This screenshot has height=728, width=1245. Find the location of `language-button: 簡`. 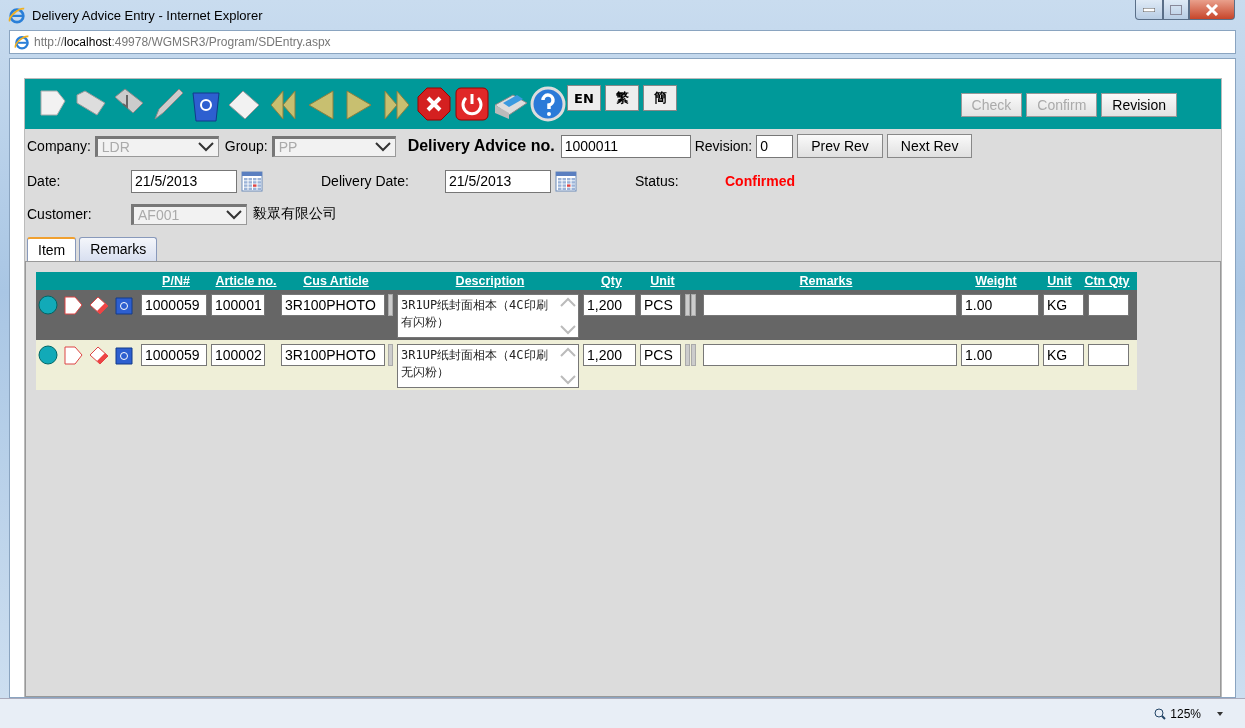

language-button: 簡 is located at coordinates (660, 98).